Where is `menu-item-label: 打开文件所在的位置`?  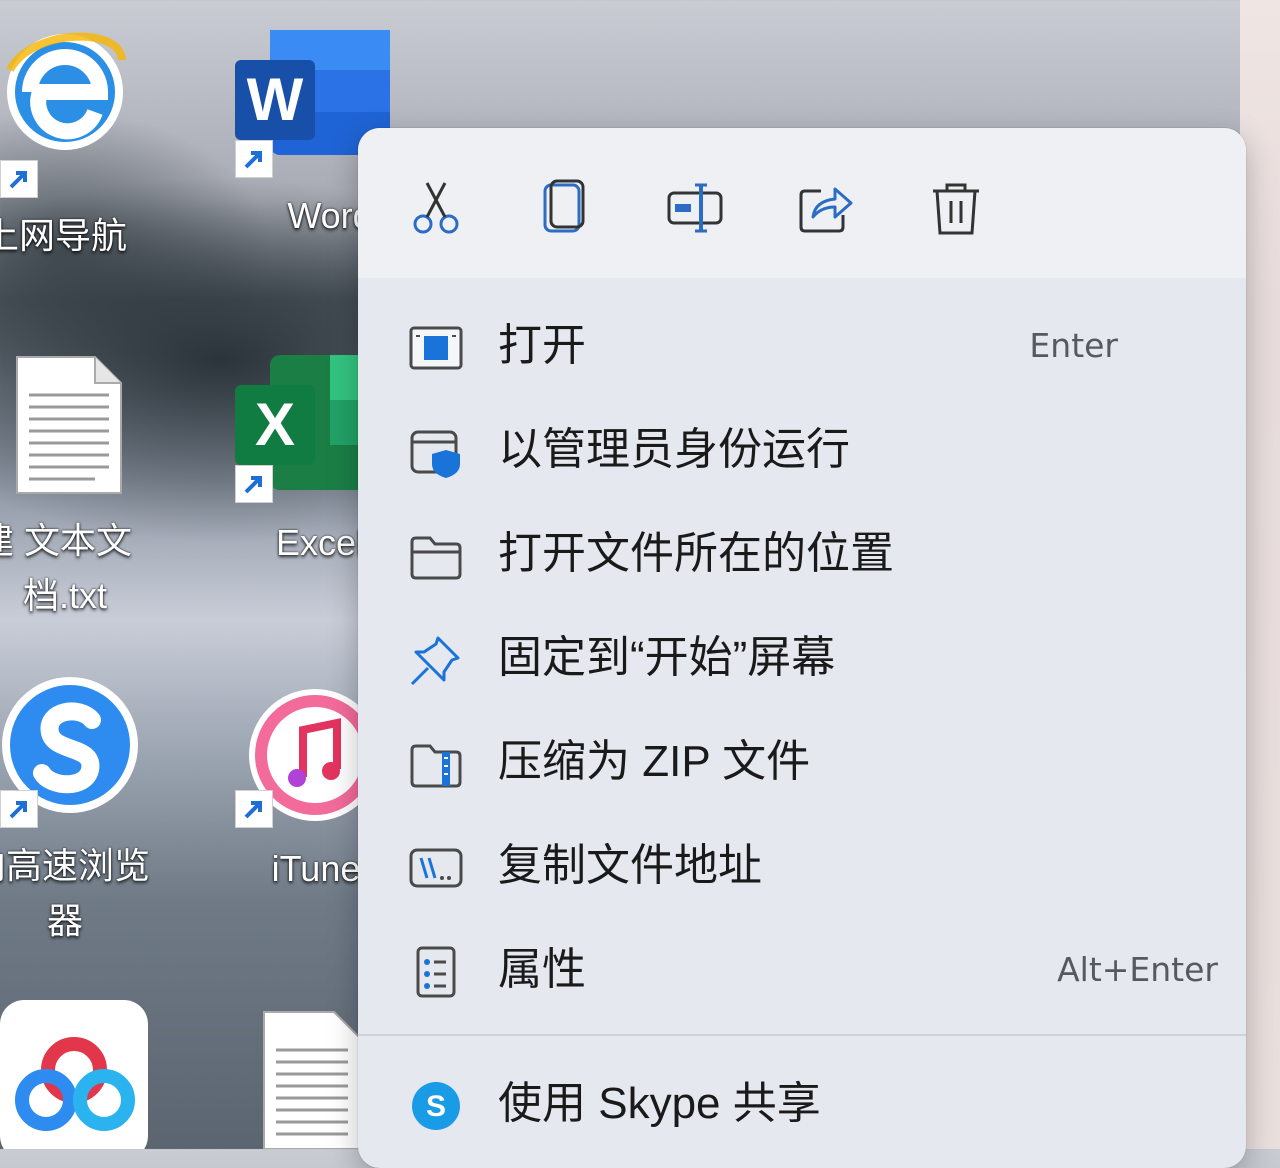
menu-item-label: 打开文件所在的位置 is located at coordinates (696, 553).